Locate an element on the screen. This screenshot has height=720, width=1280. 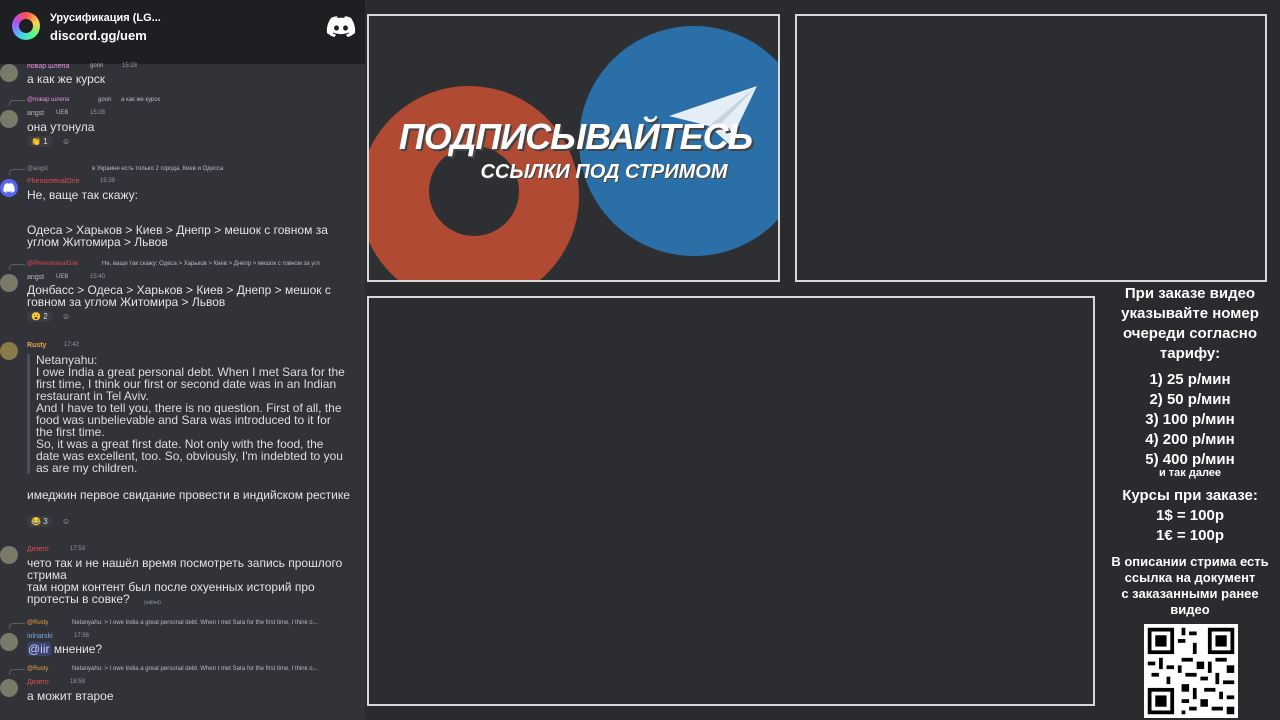
message-text: Не, ваще так скажу: is located at coordinates (82, 195).